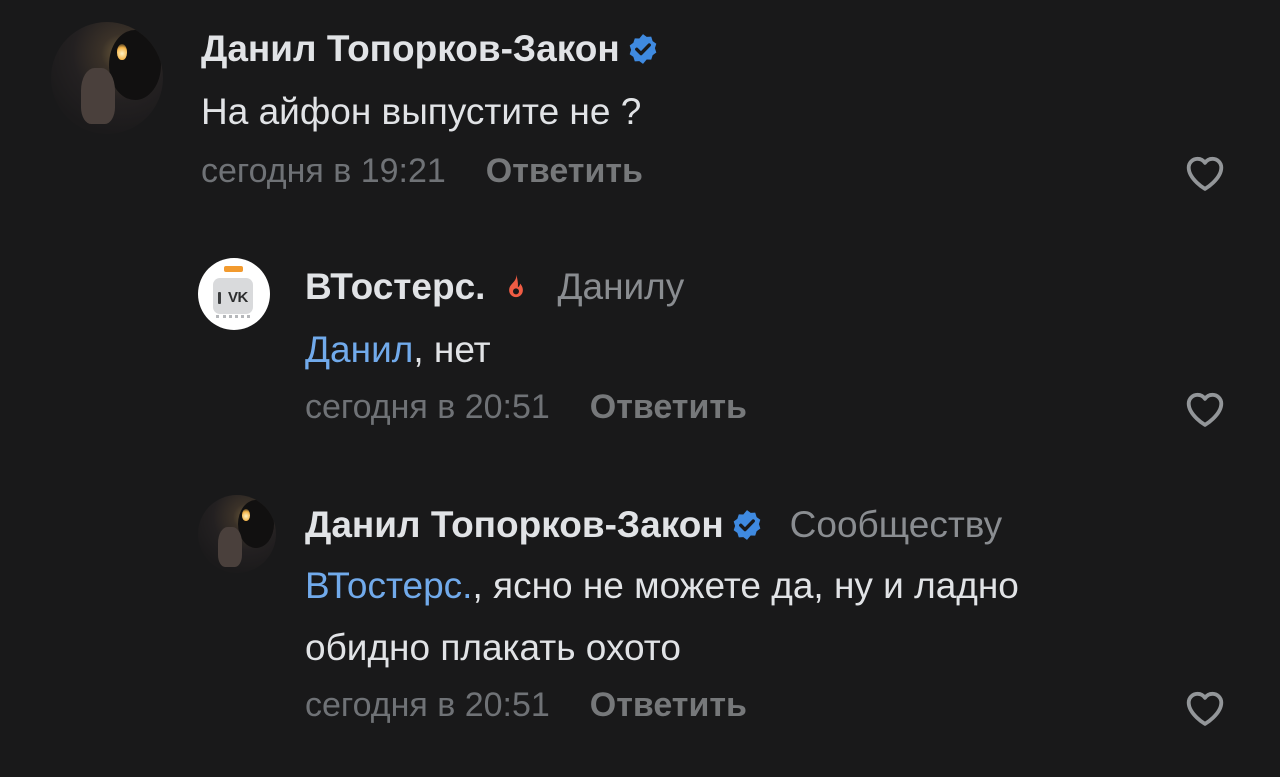  I want to click on mention-link: ВТостерс., so click(388, 585).